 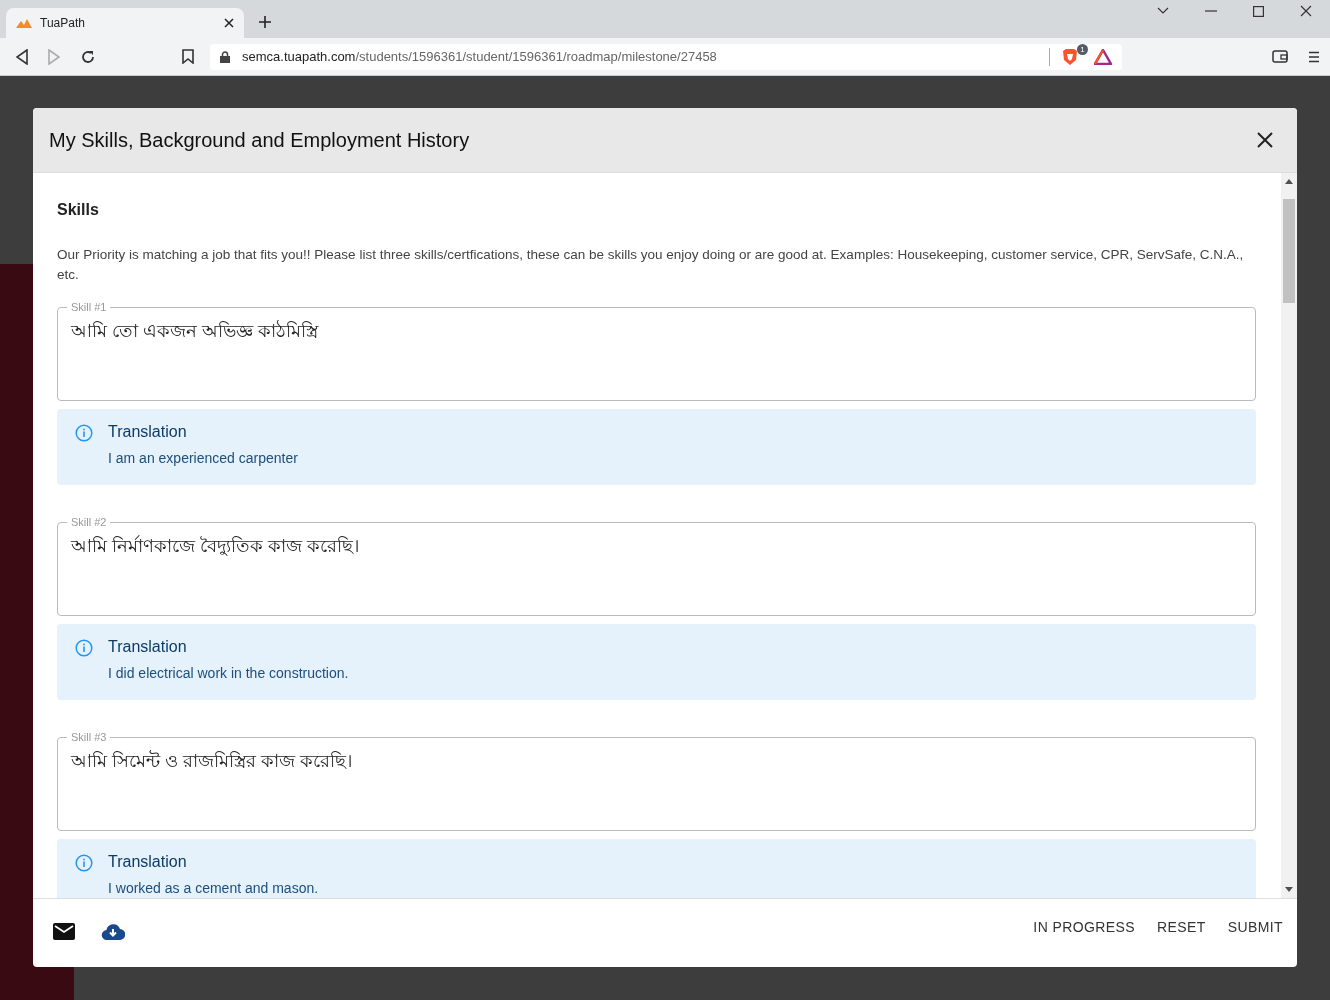 What do you see at coordinates (89, 307) in the screenshot?
I see `field-label: Skill #1` at bounding box center [89, 307].